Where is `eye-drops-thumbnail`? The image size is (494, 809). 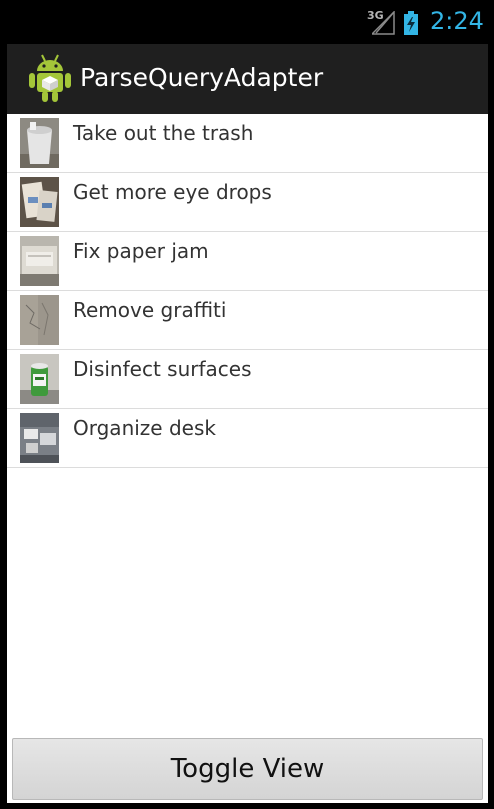
eye-drops-thumbnail is located at coordinates (39, 202).